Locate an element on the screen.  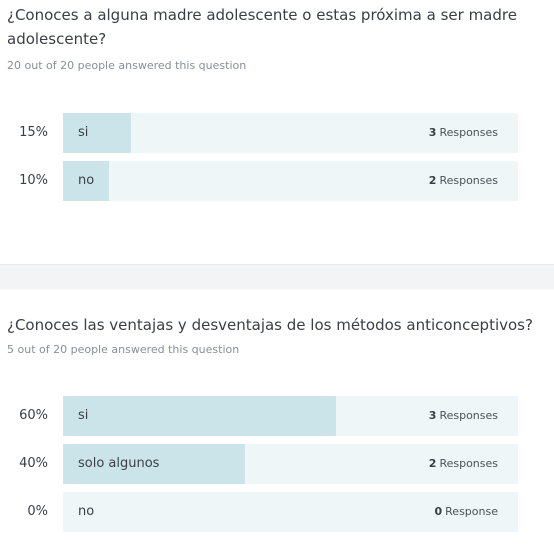
answer-row: 60% si 3 Responses is located at coordinates (280, 416).